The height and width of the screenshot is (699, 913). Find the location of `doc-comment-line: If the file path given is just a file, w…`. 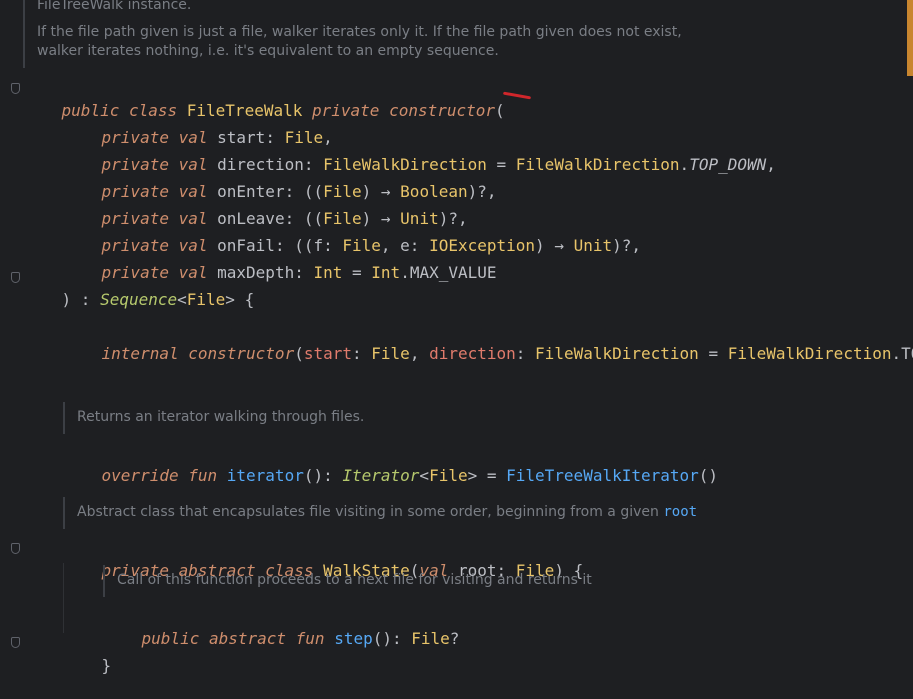

doc-comment-line: If the file path given is just a file, w… is located at coordinates (359, 32).